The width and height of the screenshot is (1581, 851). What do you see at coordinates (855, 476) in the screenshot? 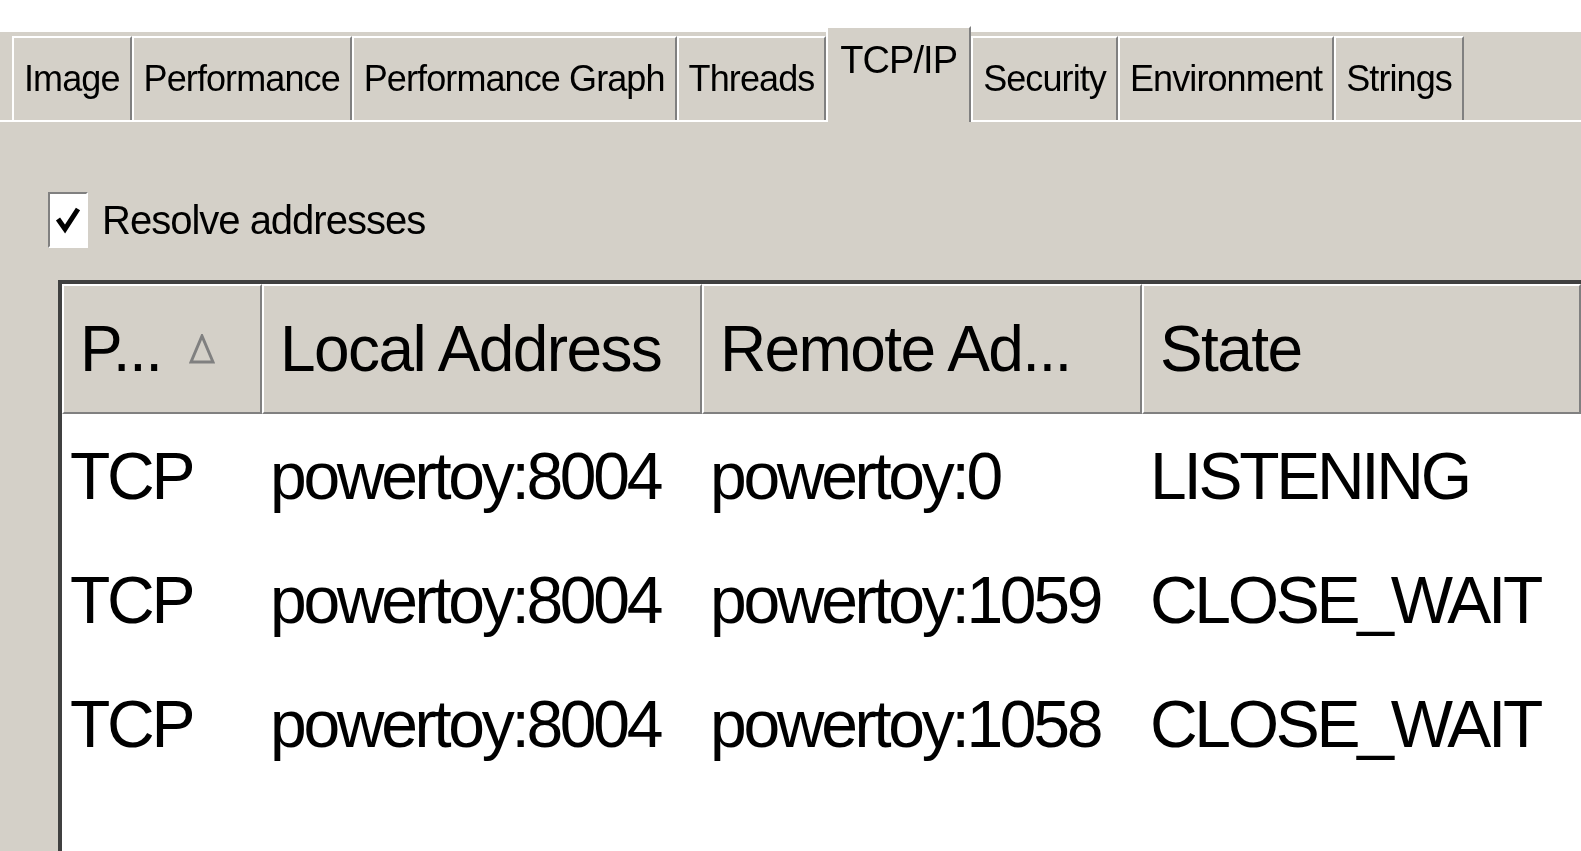
I see `table-cell-text: powertoy:0` at bounding box center [855, 476].